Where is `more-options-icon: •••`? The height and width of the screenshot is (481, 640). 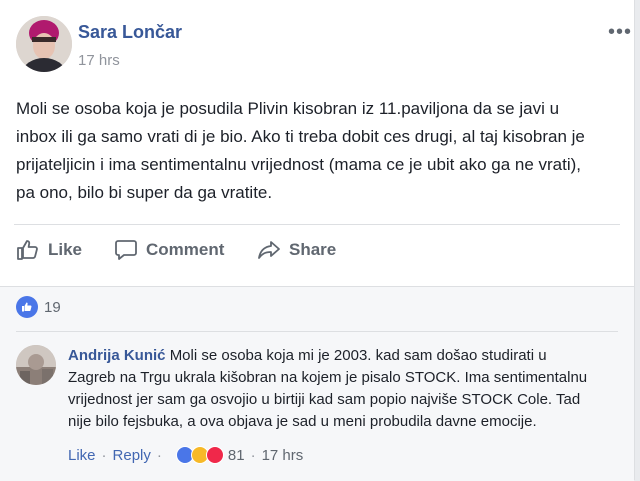 more-options-icon: ••• is located at coordinates (620, 32).